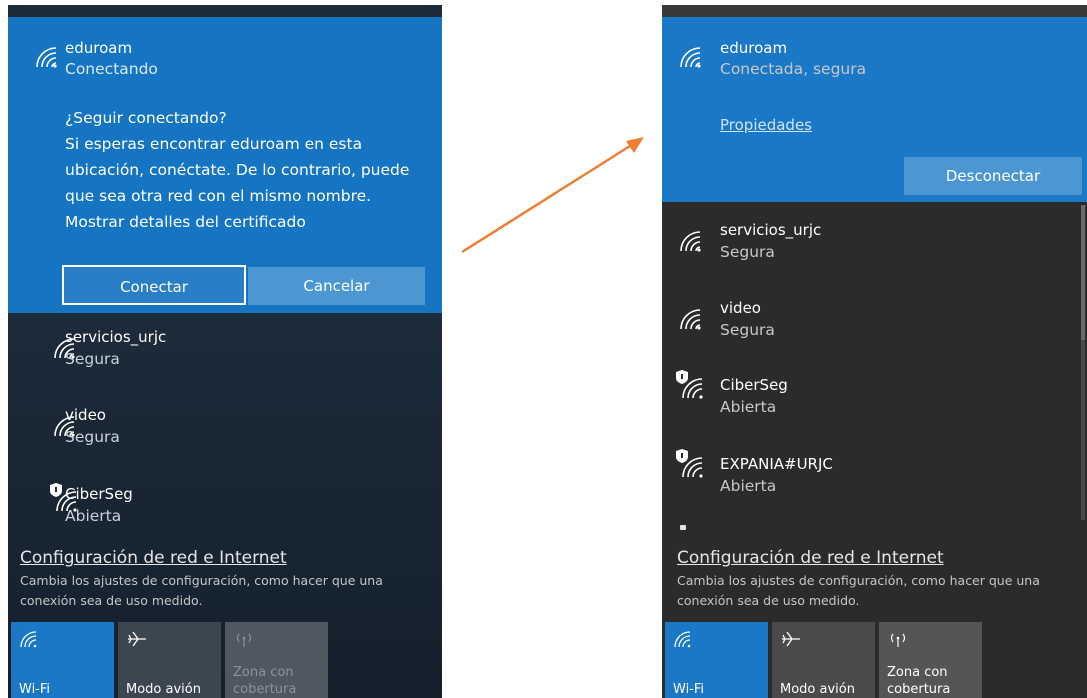 The image size is (1087, 698). Describe the element at coordinates (993, 176) in the screenshot. I see `disconnect-button: Desconectar` at that location.